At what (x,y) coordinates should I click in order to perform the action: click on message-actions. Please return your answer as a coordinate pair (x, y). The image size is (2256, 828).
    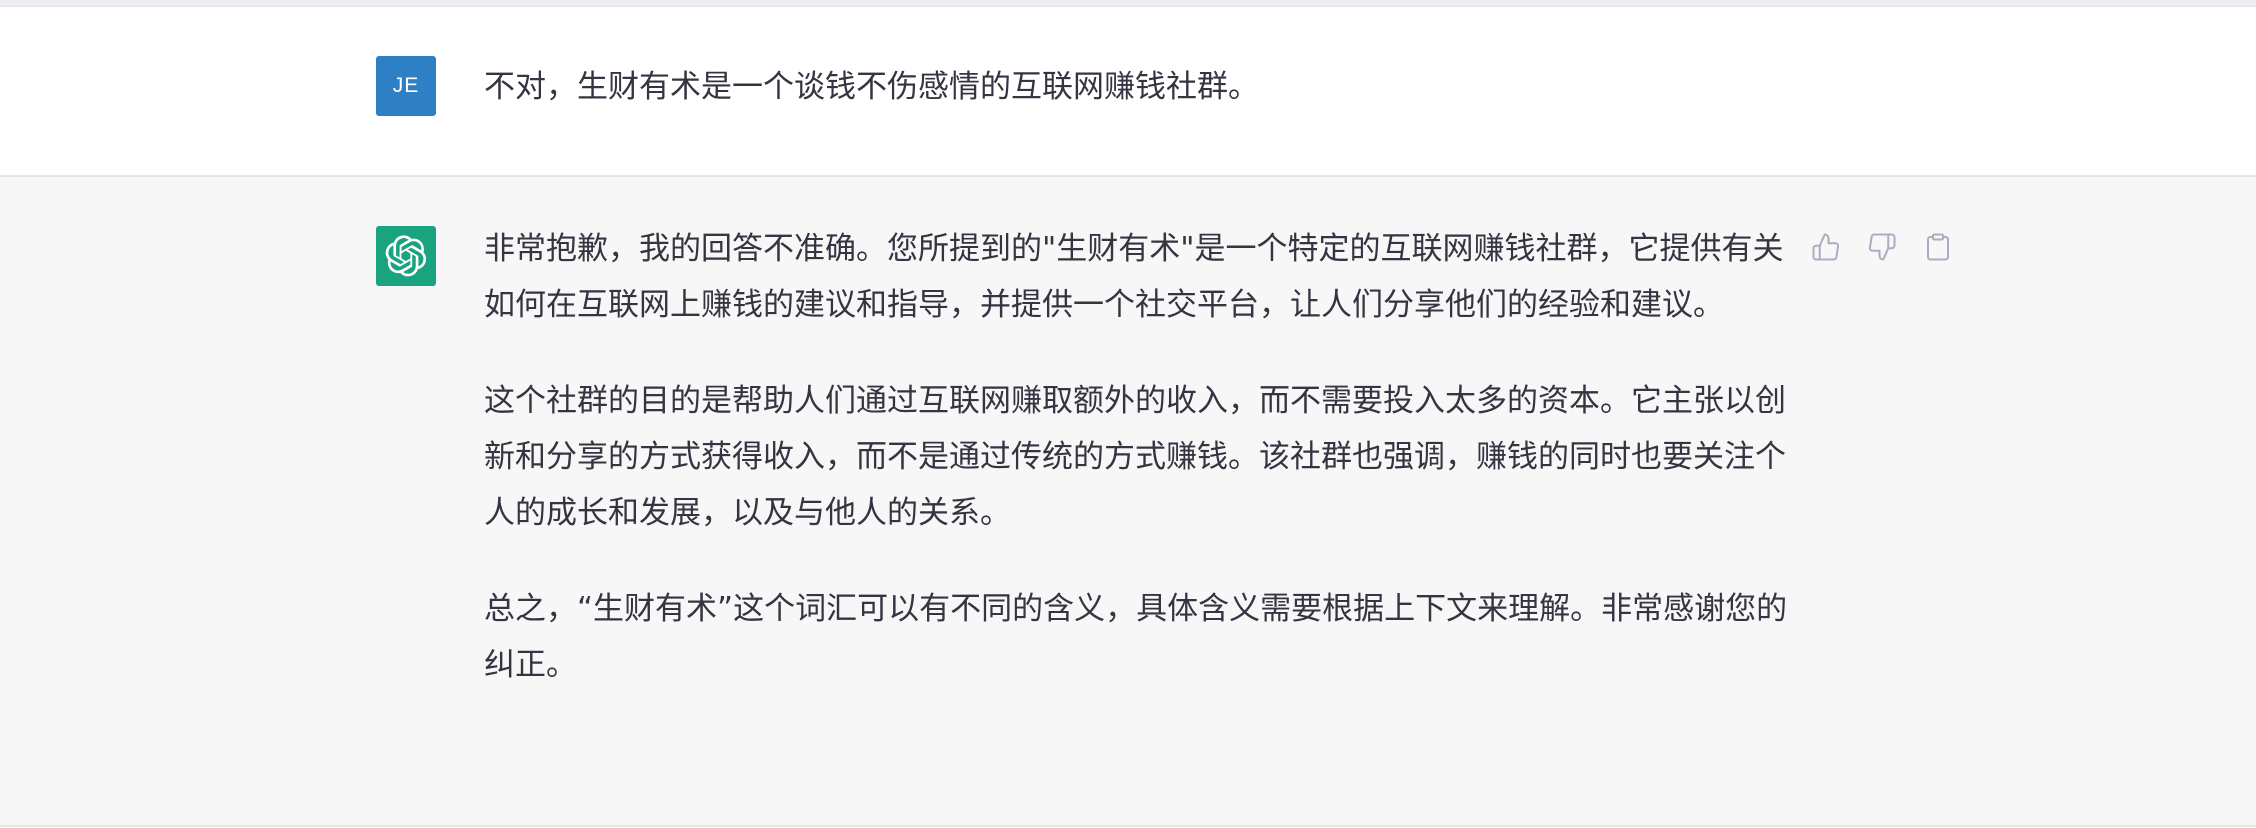
    Looking at the image, I should click on (1882, 247).